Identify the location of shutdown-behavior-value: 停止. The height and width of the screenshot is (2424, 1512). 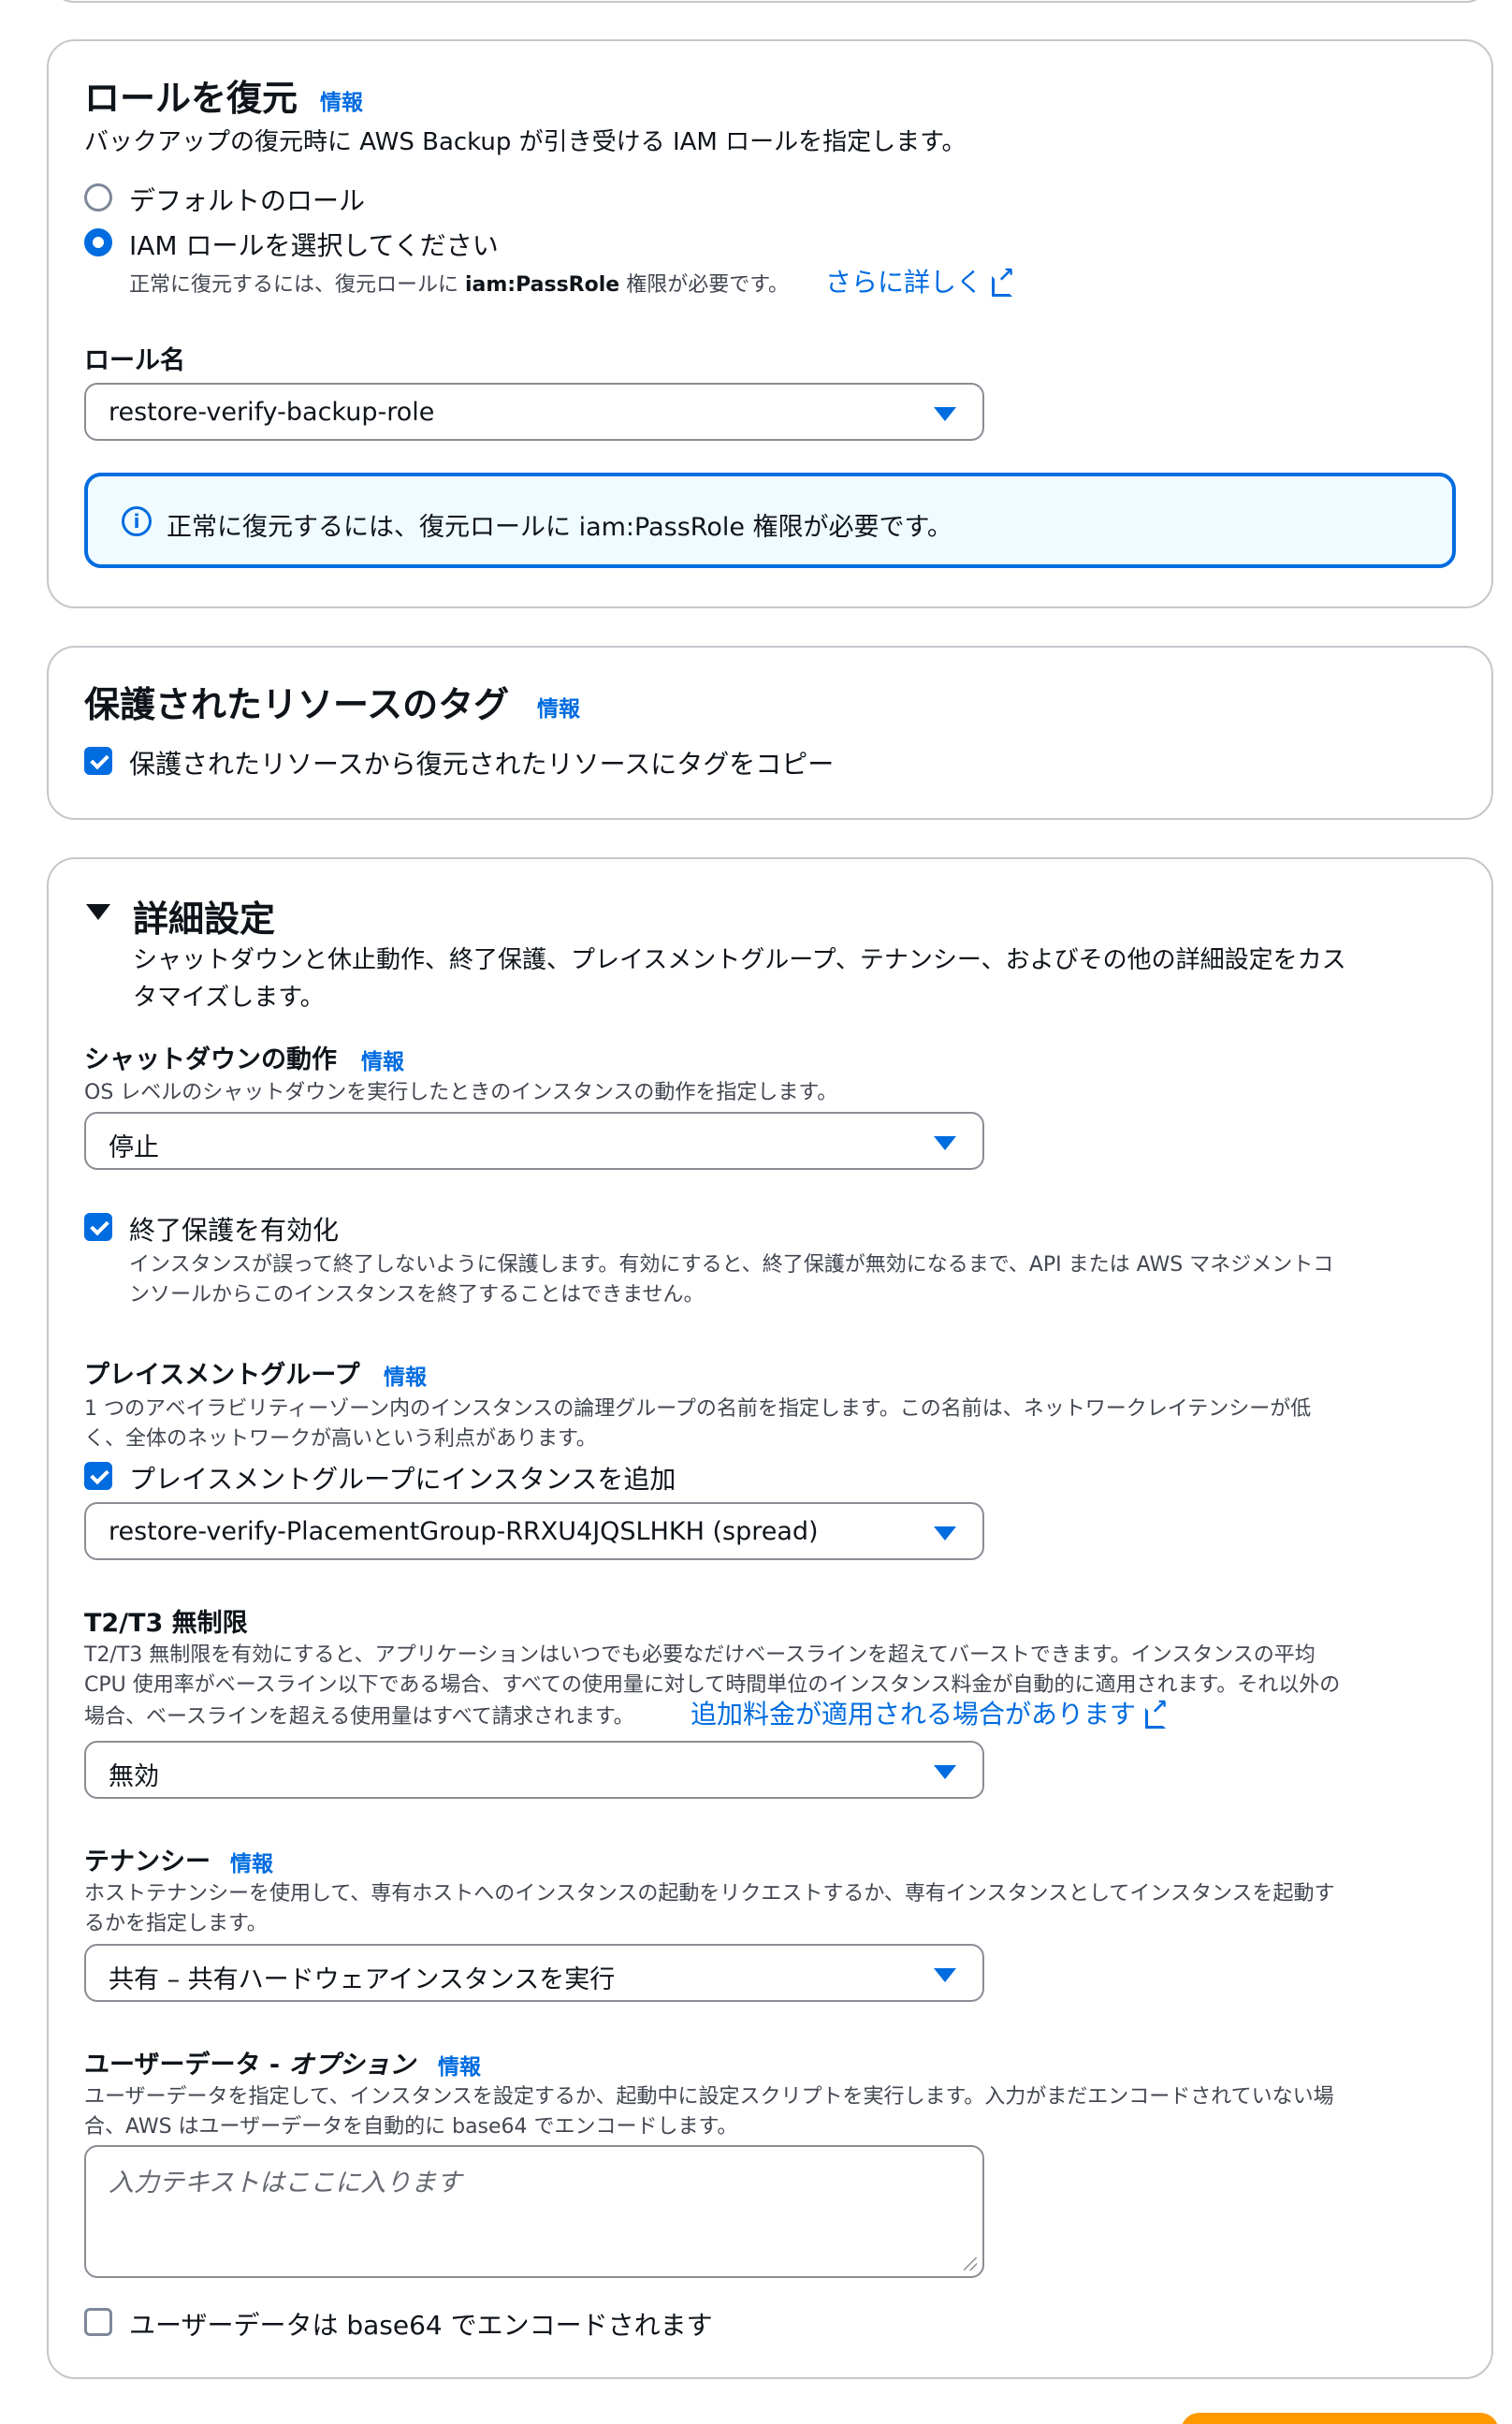
(134, 1147).